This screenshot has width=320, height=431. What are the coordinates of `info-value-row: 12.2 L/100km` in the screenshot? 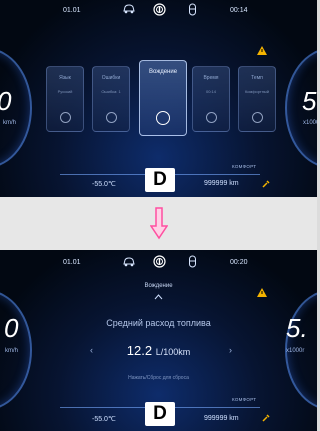 It's located at (158, 350).